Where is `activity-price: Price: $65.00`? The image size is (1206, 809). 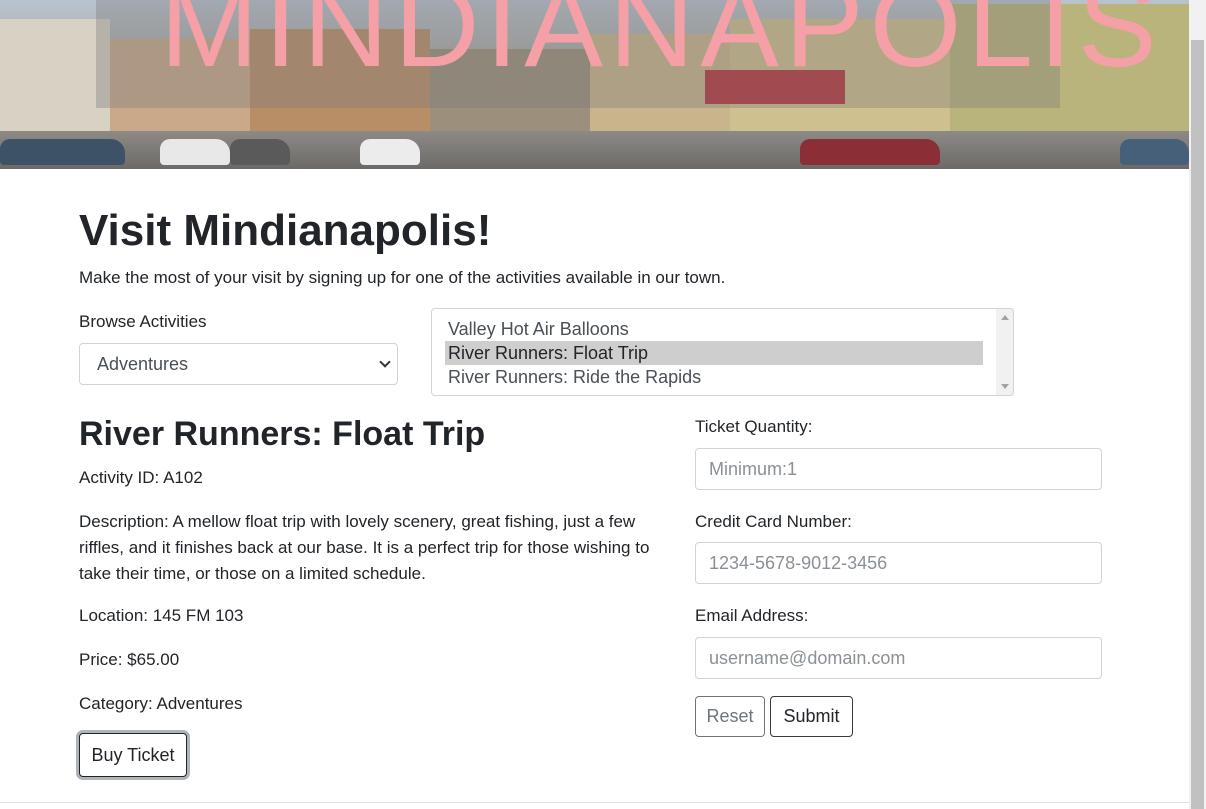
activity-price: Price: $65.00 is located at coordinates (129, 659).